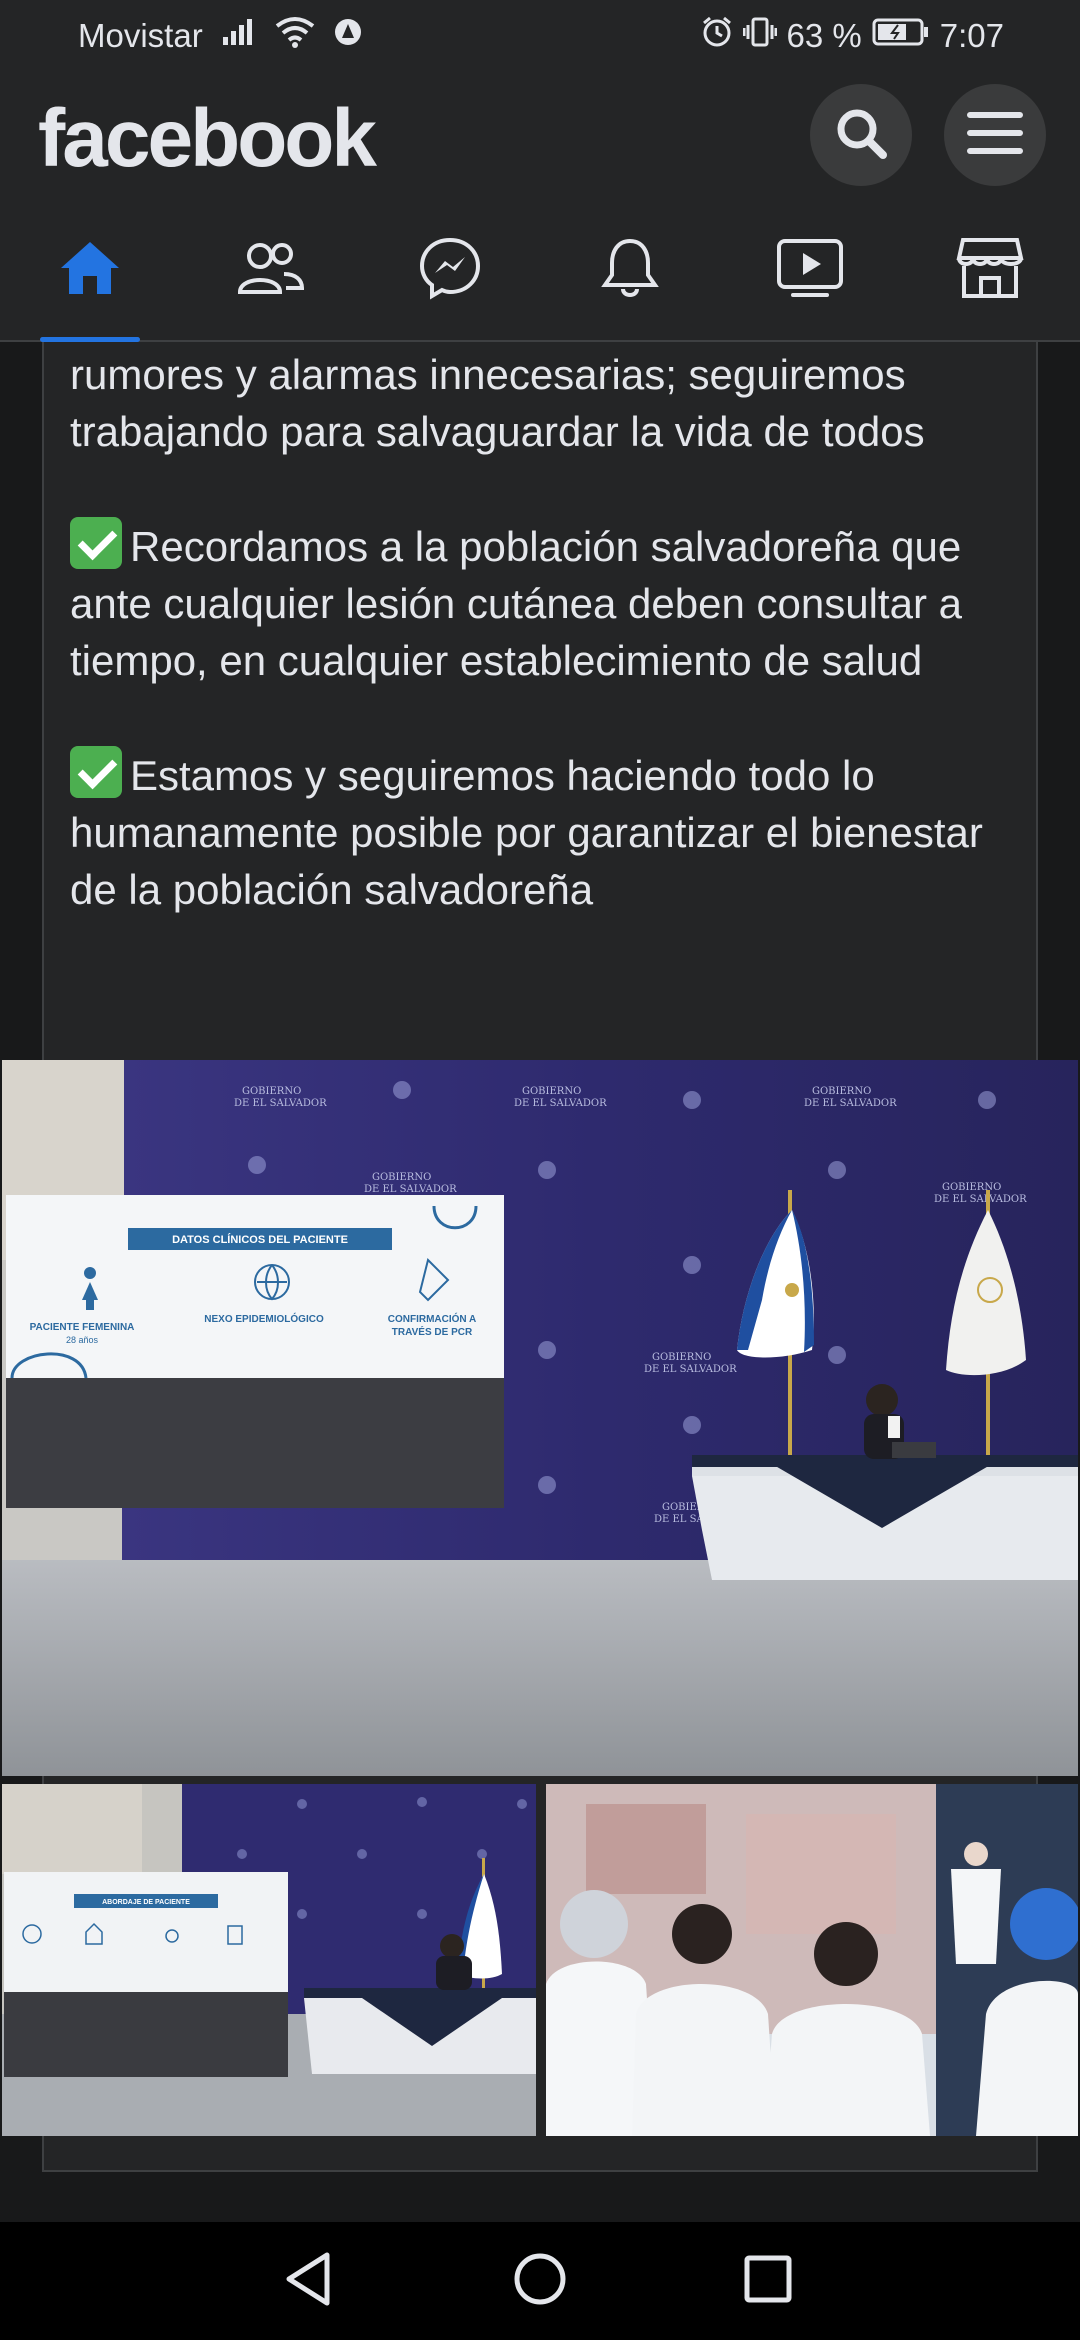 The height and width of the screenshot is (2340, 1080). Describe the element at coordinates (207, 139) in the screenshot. I see `facebook-logo: facebook` at that location.